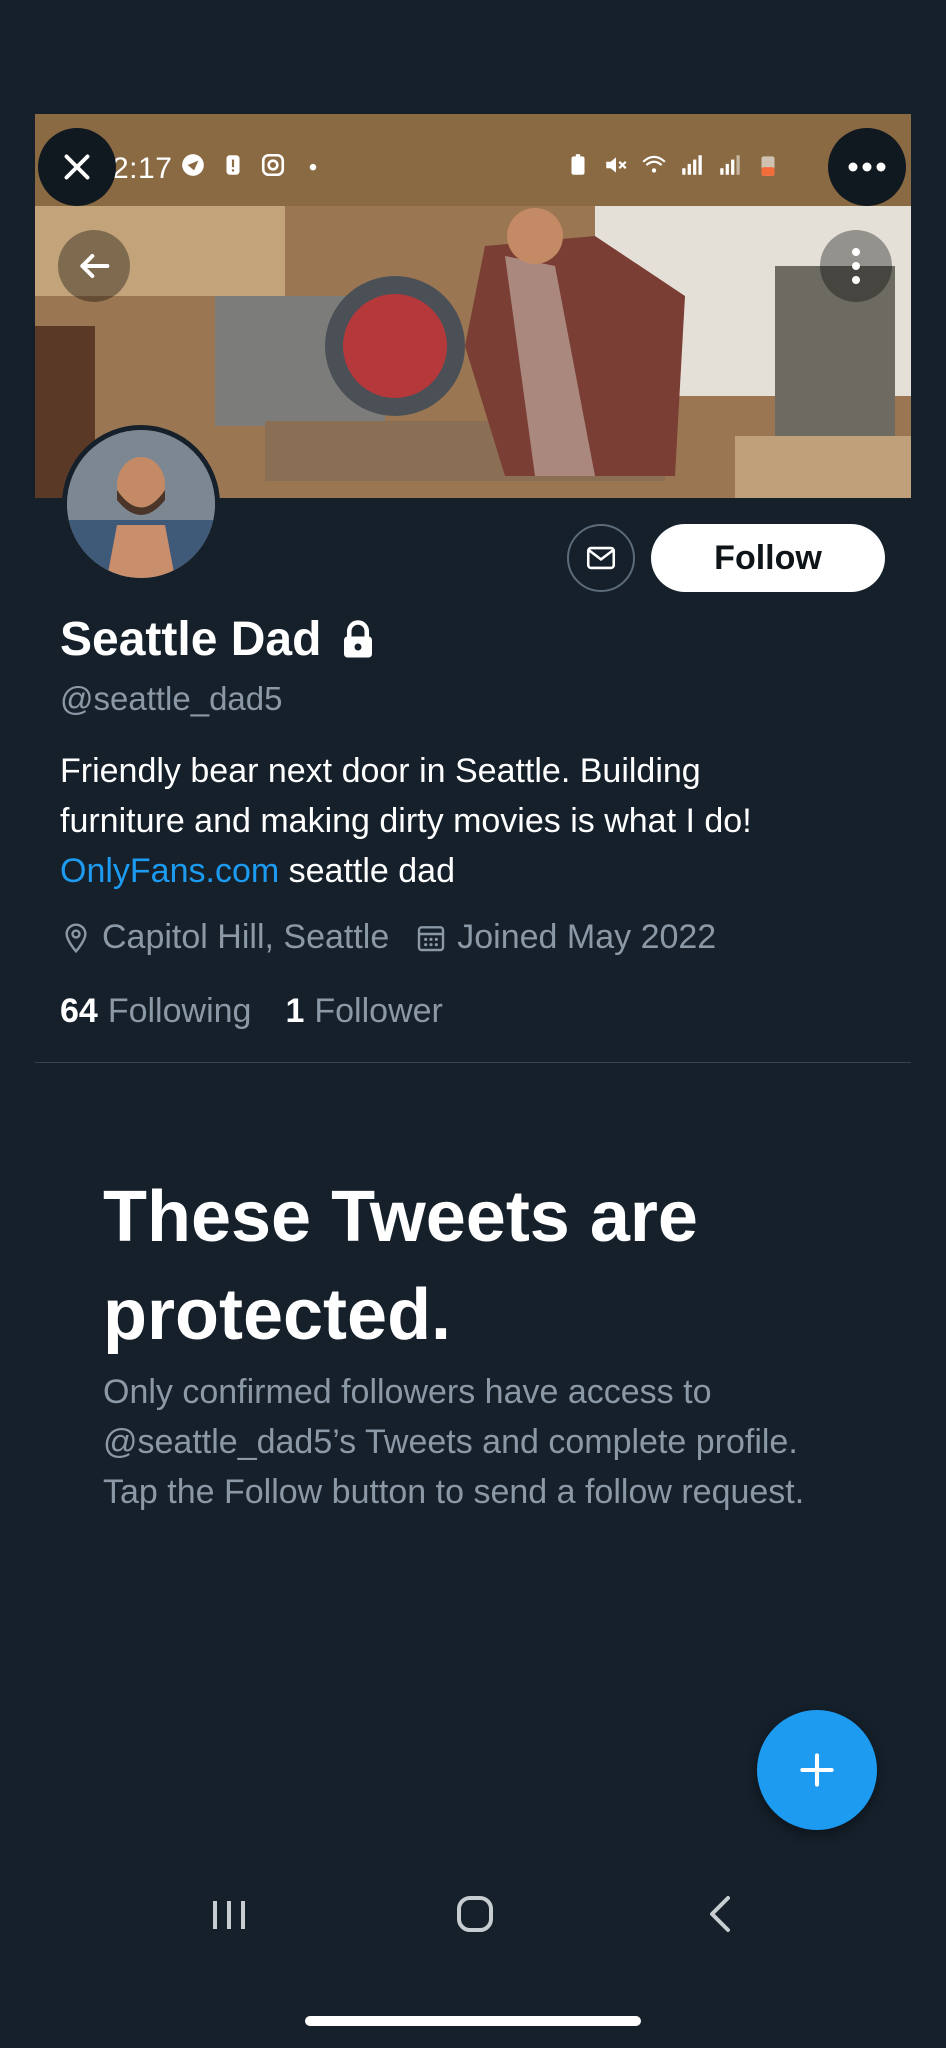 Image resolution: width=946 pixels, height=2048 pixels. Describe the element at coordinates (473, 2021) in the screenshot. I see `home-indicator` at that location.